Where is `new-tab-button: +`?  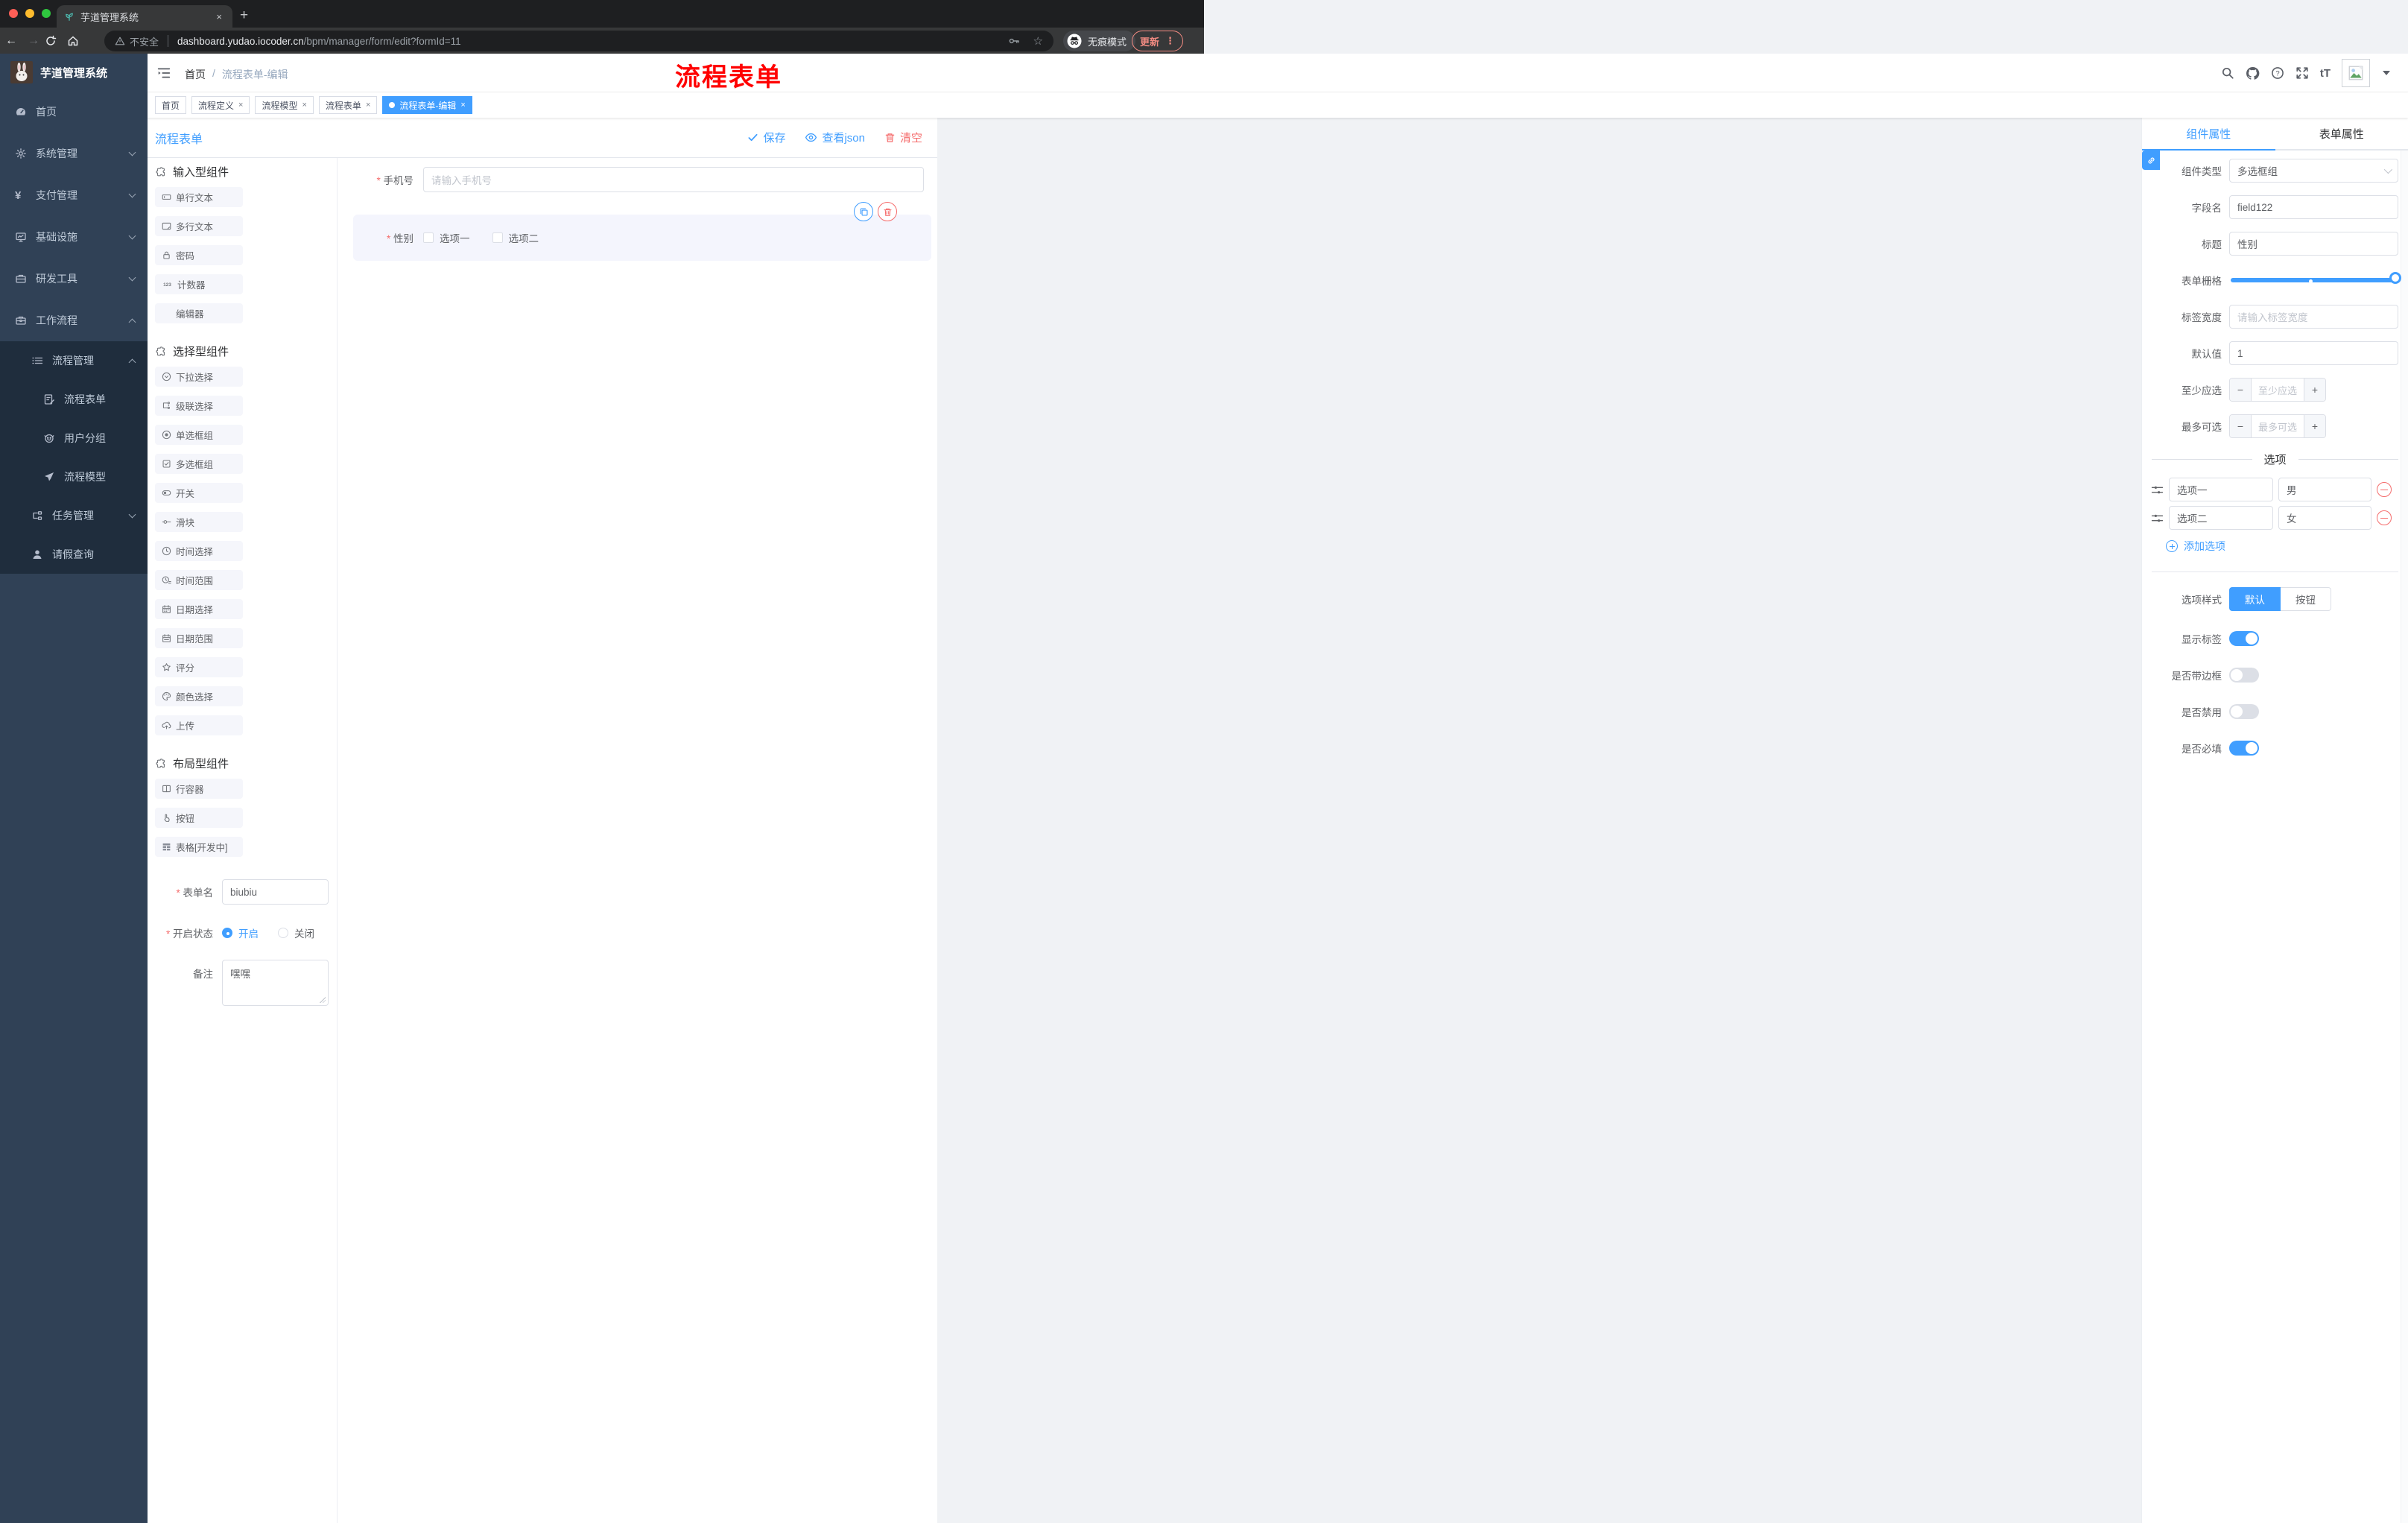
new-tab-button: + is located at coordinates (244, 16).